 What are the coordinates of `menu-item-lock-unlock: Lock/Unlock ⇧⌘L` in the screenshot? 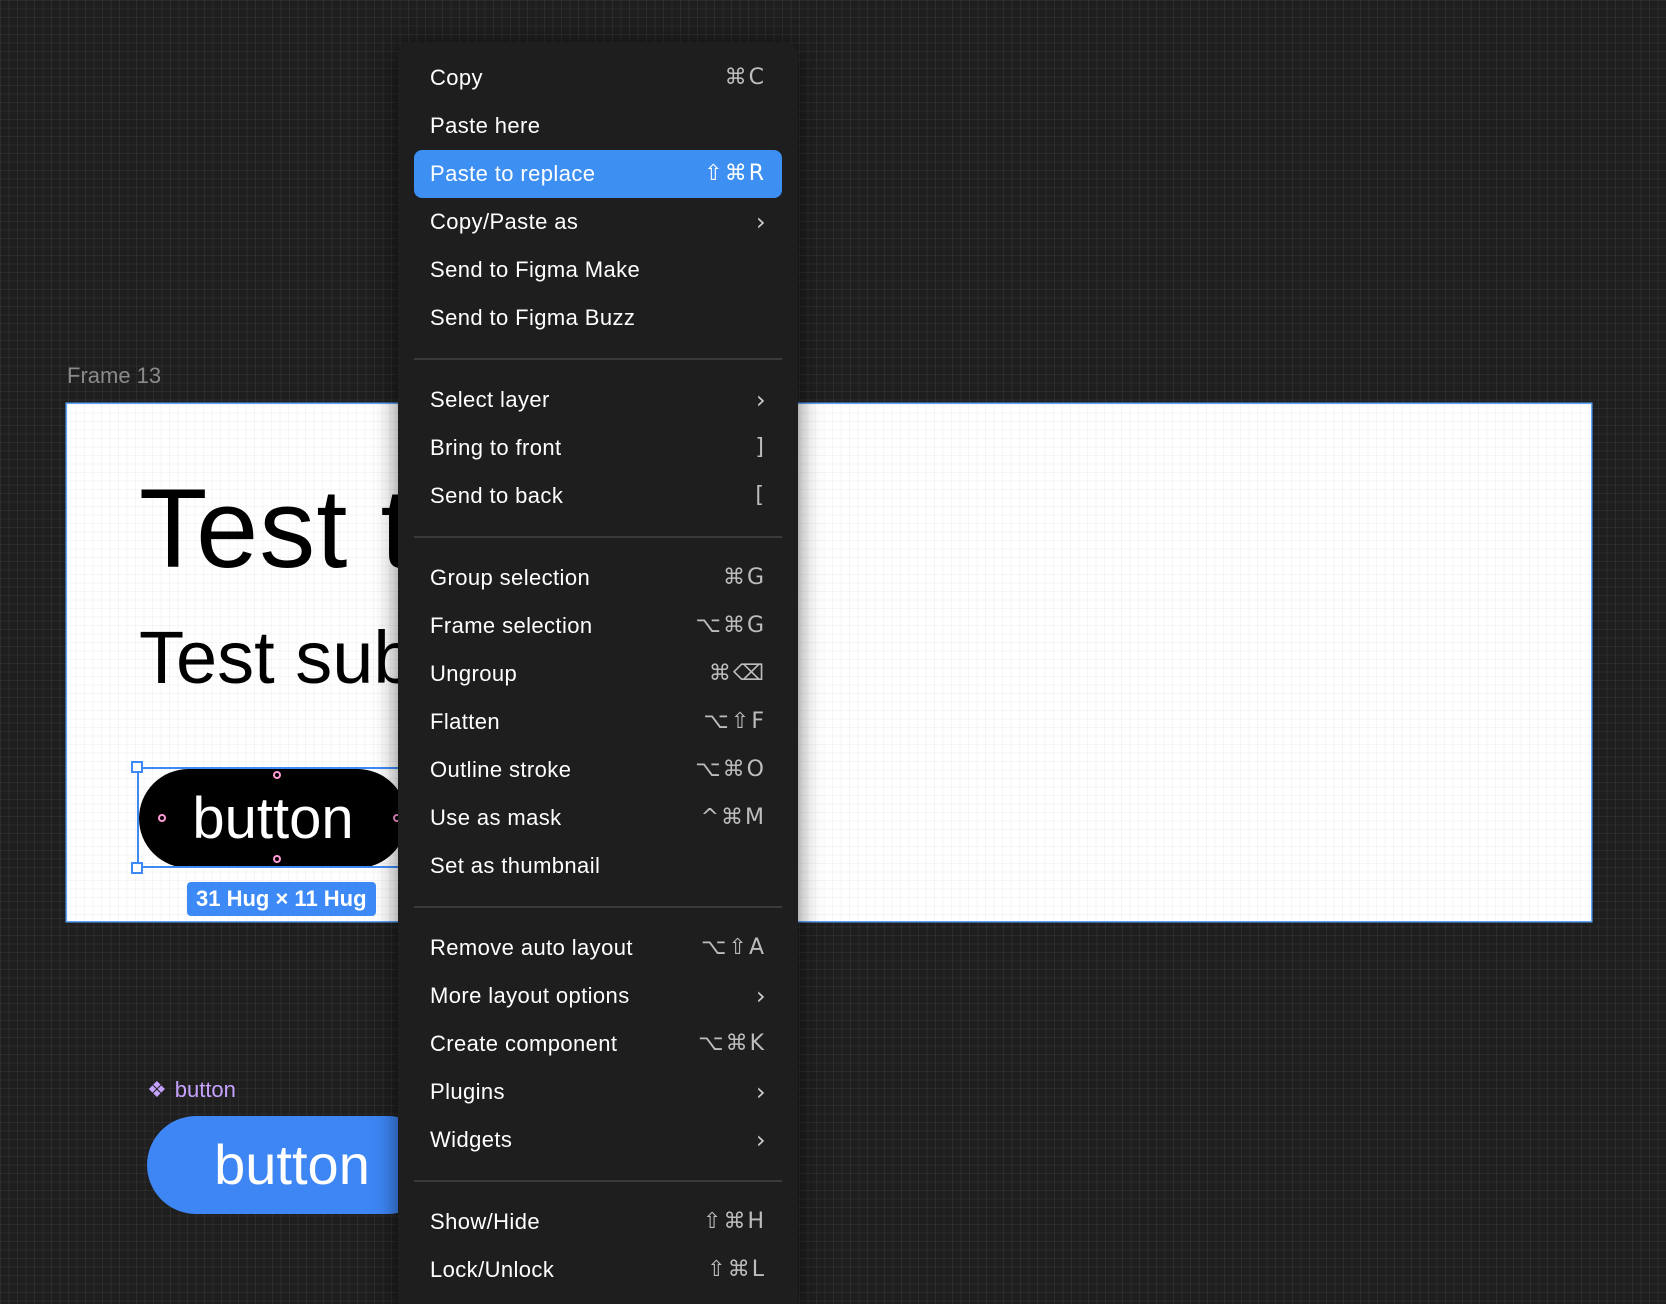 It's located at (598, 1270).